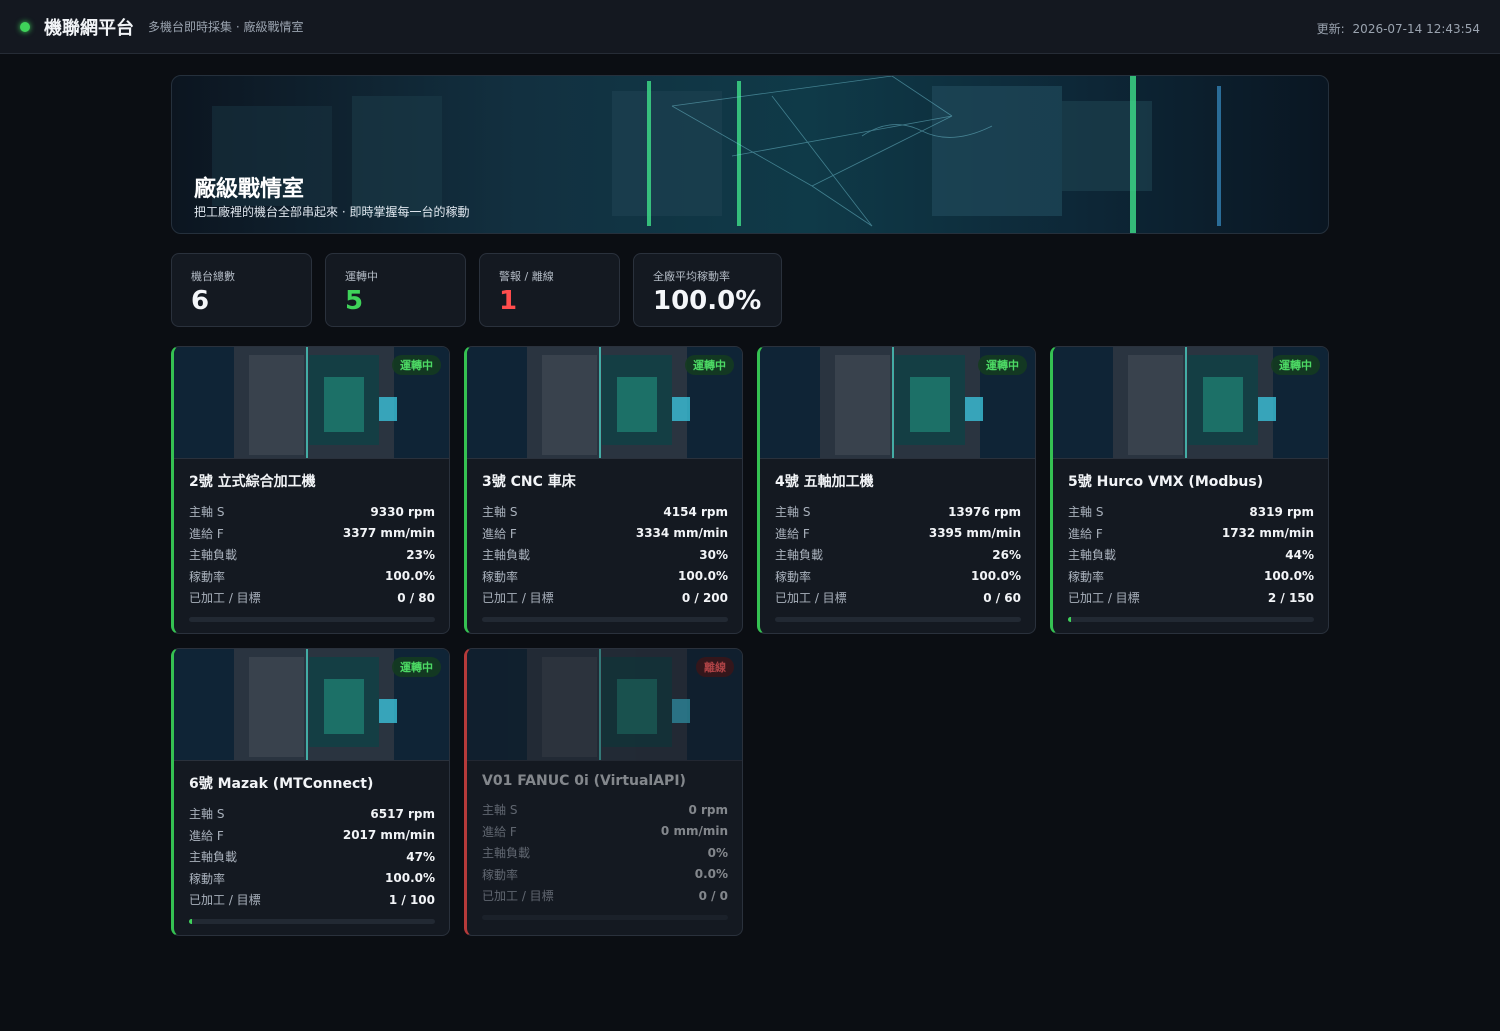 The image size is (1500, 1031). I want to click on updated-timestamp: 2026-07-14 12:43:54, so click(1416, 29).